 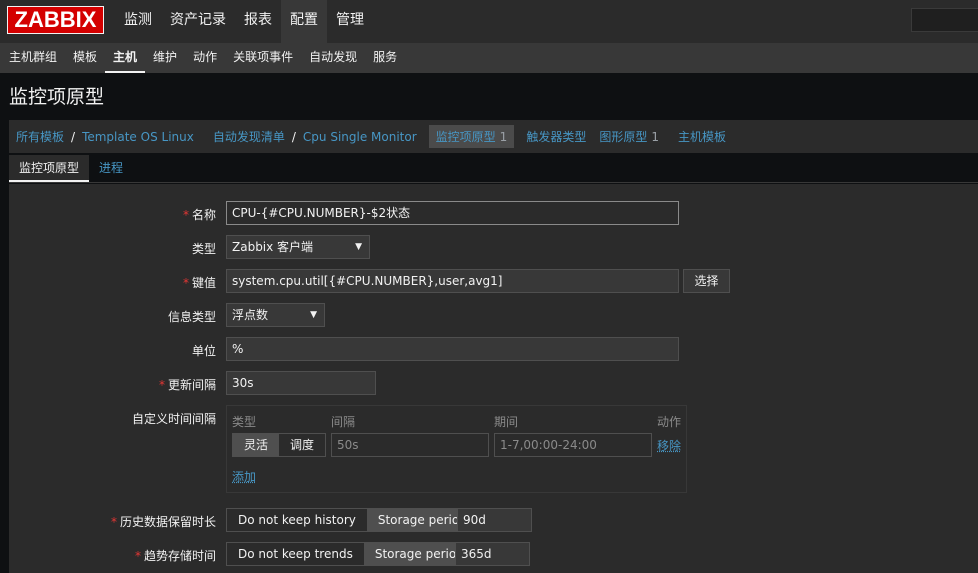 I want to click on interval-col-type: 类型, so click(x=244, y=422).